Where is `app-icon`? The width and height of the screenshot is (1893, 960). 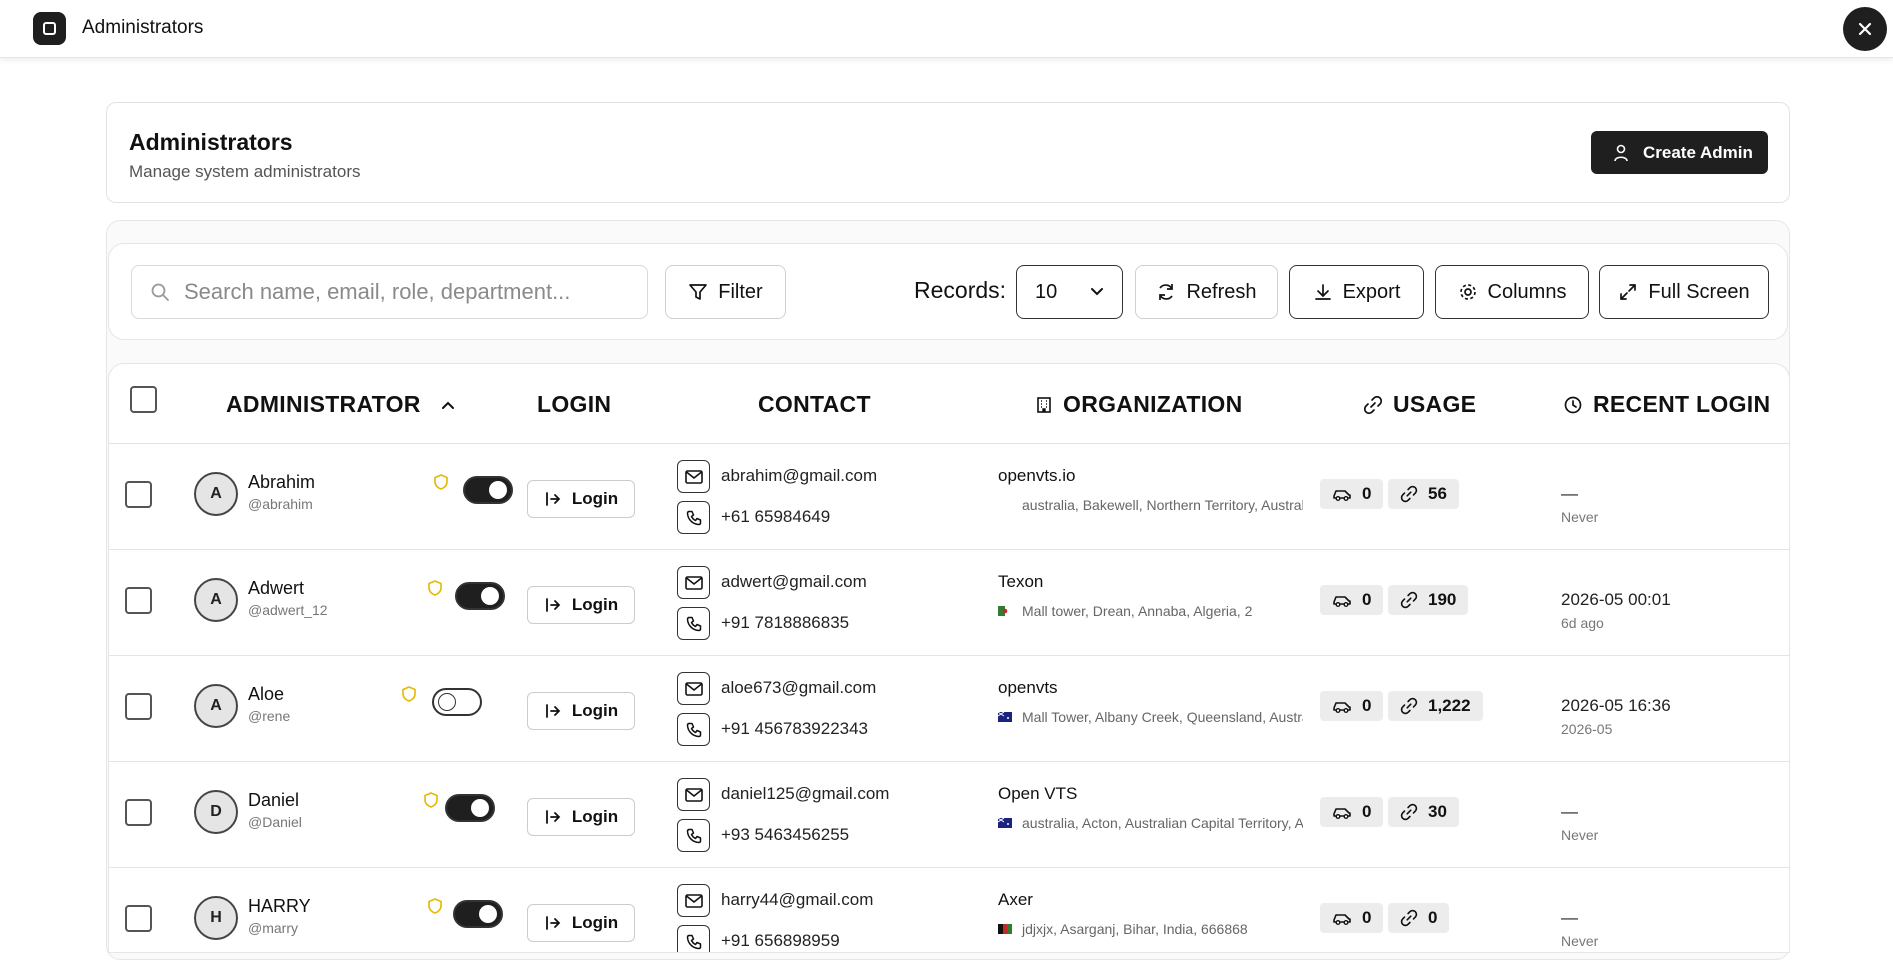
app-icon is located at coordinates (49, 28).